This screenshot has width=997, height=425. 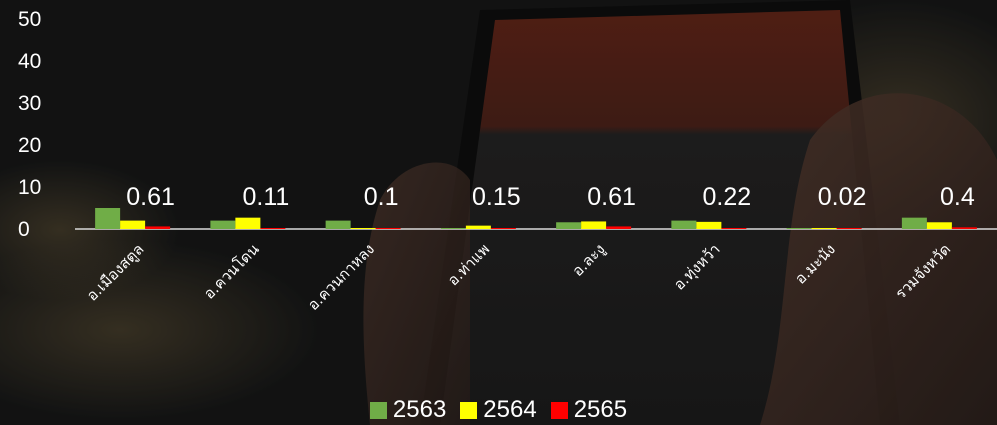 I want to click on x-category-label: อ.ทุ่งหว้า, so click(x=697, y=267).